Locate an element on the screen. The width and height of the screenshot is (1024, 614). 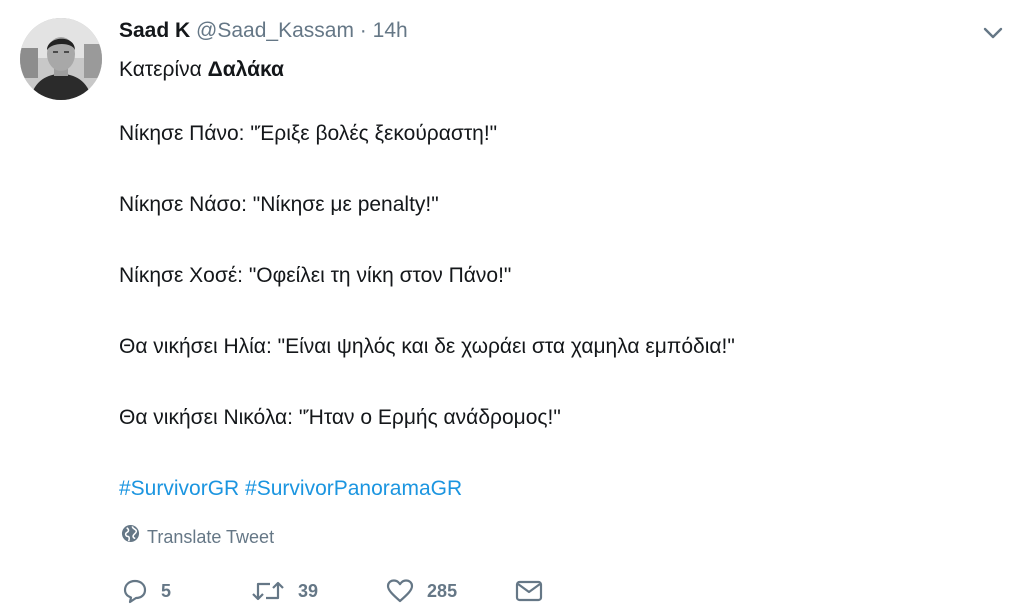
like-button: 285 is located at coordinates (421, 591).